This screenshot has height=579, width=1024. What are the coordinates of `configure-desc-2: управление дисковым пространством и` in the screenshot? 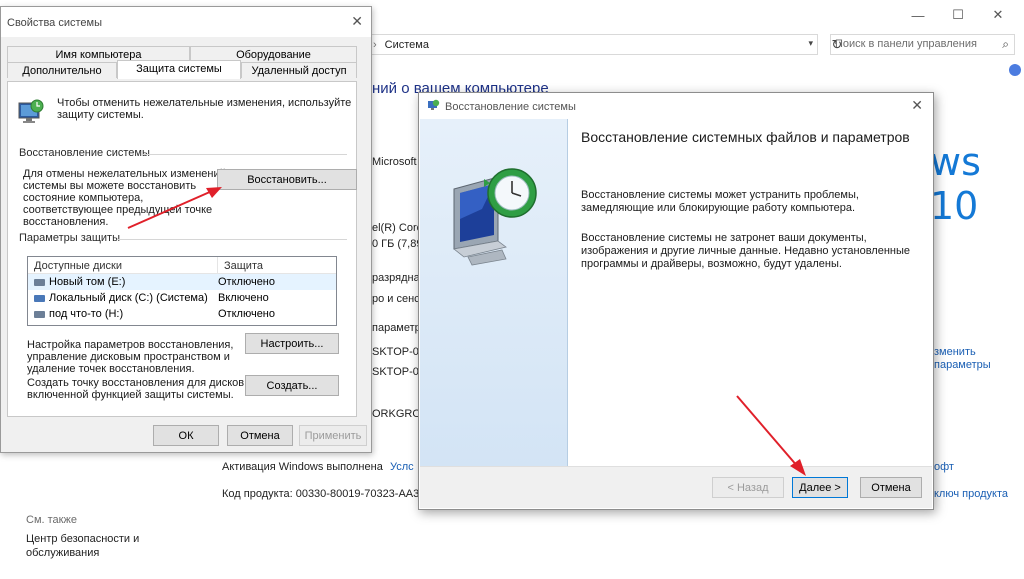 It's located at (128, 357).